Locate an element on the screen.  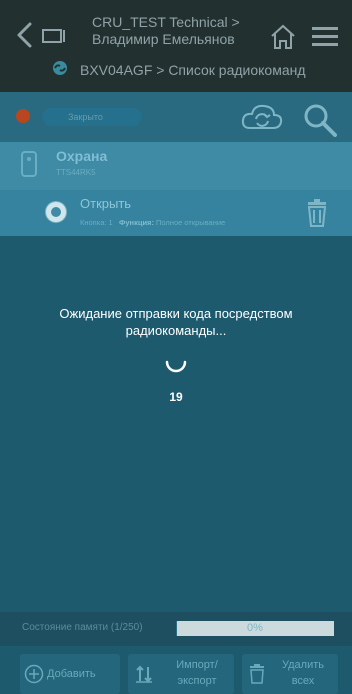
home-icon is located at coordinates (283, 37).